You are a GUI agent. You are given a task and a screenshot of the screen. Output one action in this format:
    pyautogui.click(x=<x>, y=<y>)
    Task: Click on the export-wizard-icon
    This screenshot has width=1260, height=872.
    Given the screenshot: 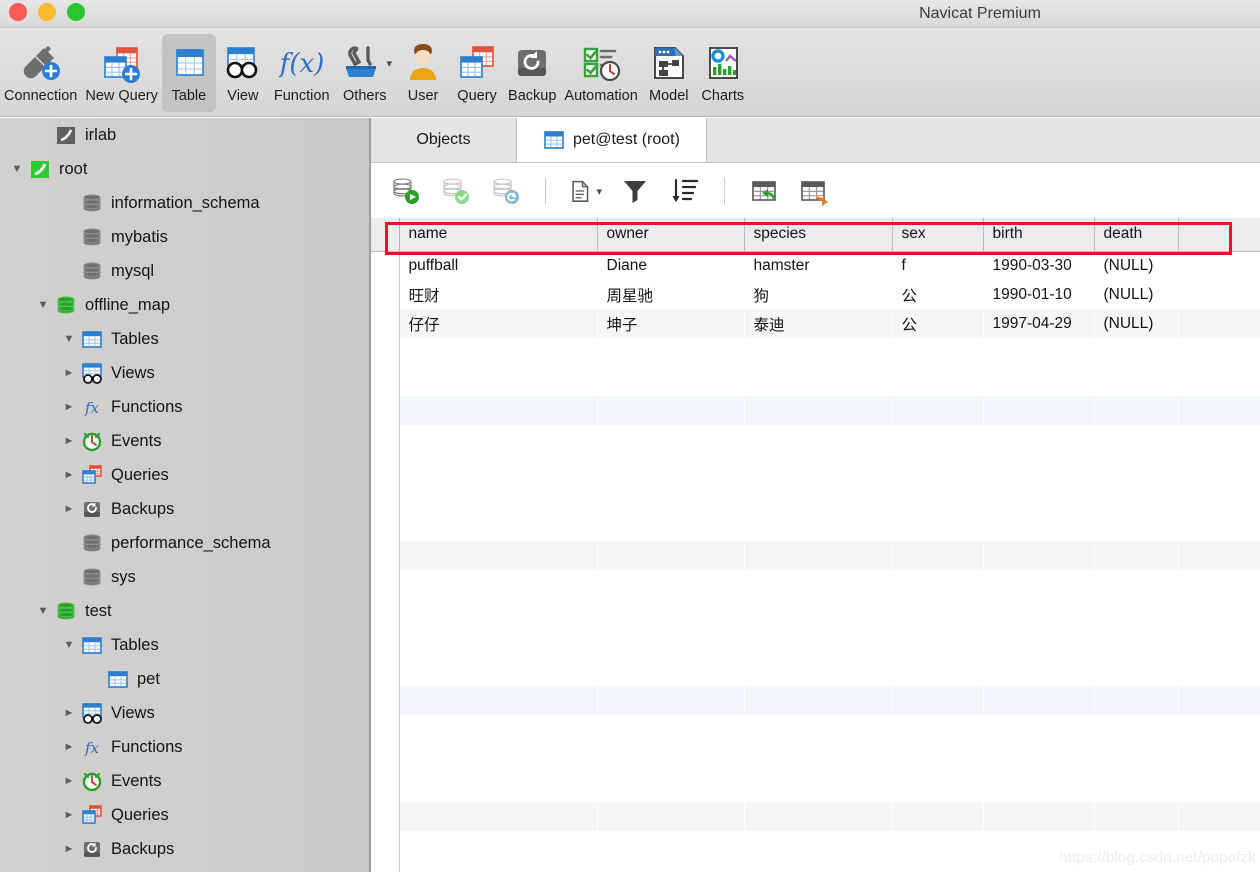 What is the action you would take?
    pyautogui.click(x=814, y=191)
    